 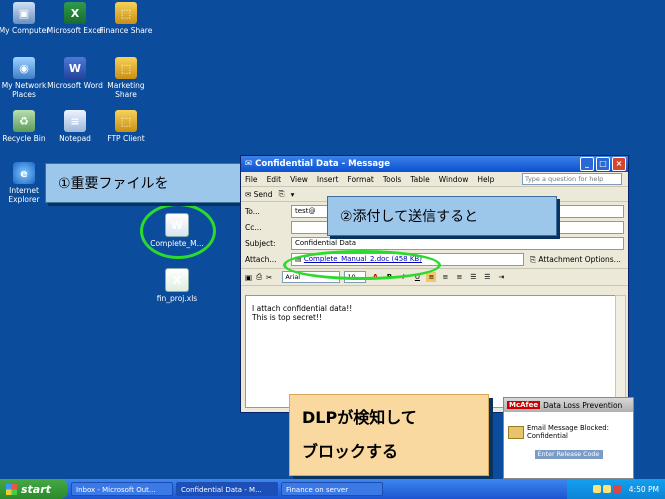 I want to click on start-button: start, so click(x=34, y=489).